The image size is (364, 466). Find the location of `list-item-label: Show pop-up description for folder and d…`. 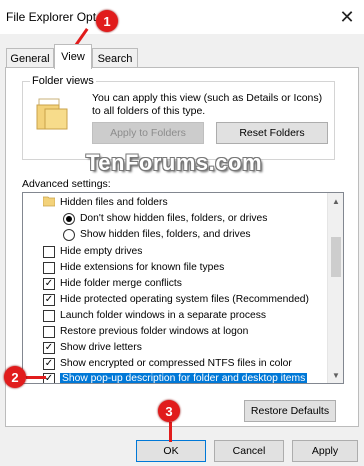

list-item-label: Show pop-up description for folder and d… is located at coordinates (184, 378).